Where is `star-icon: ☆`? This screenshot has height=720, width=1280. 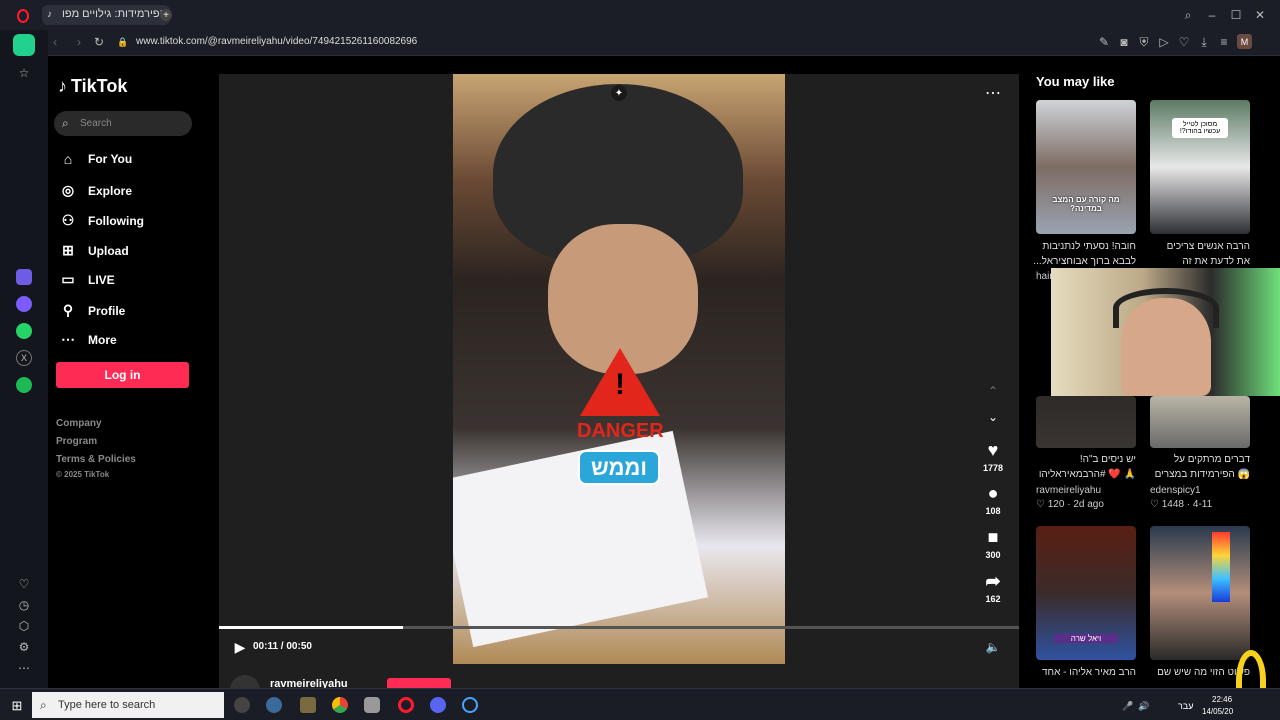
star-icon: ☆ is located at coordinates (24, 73).